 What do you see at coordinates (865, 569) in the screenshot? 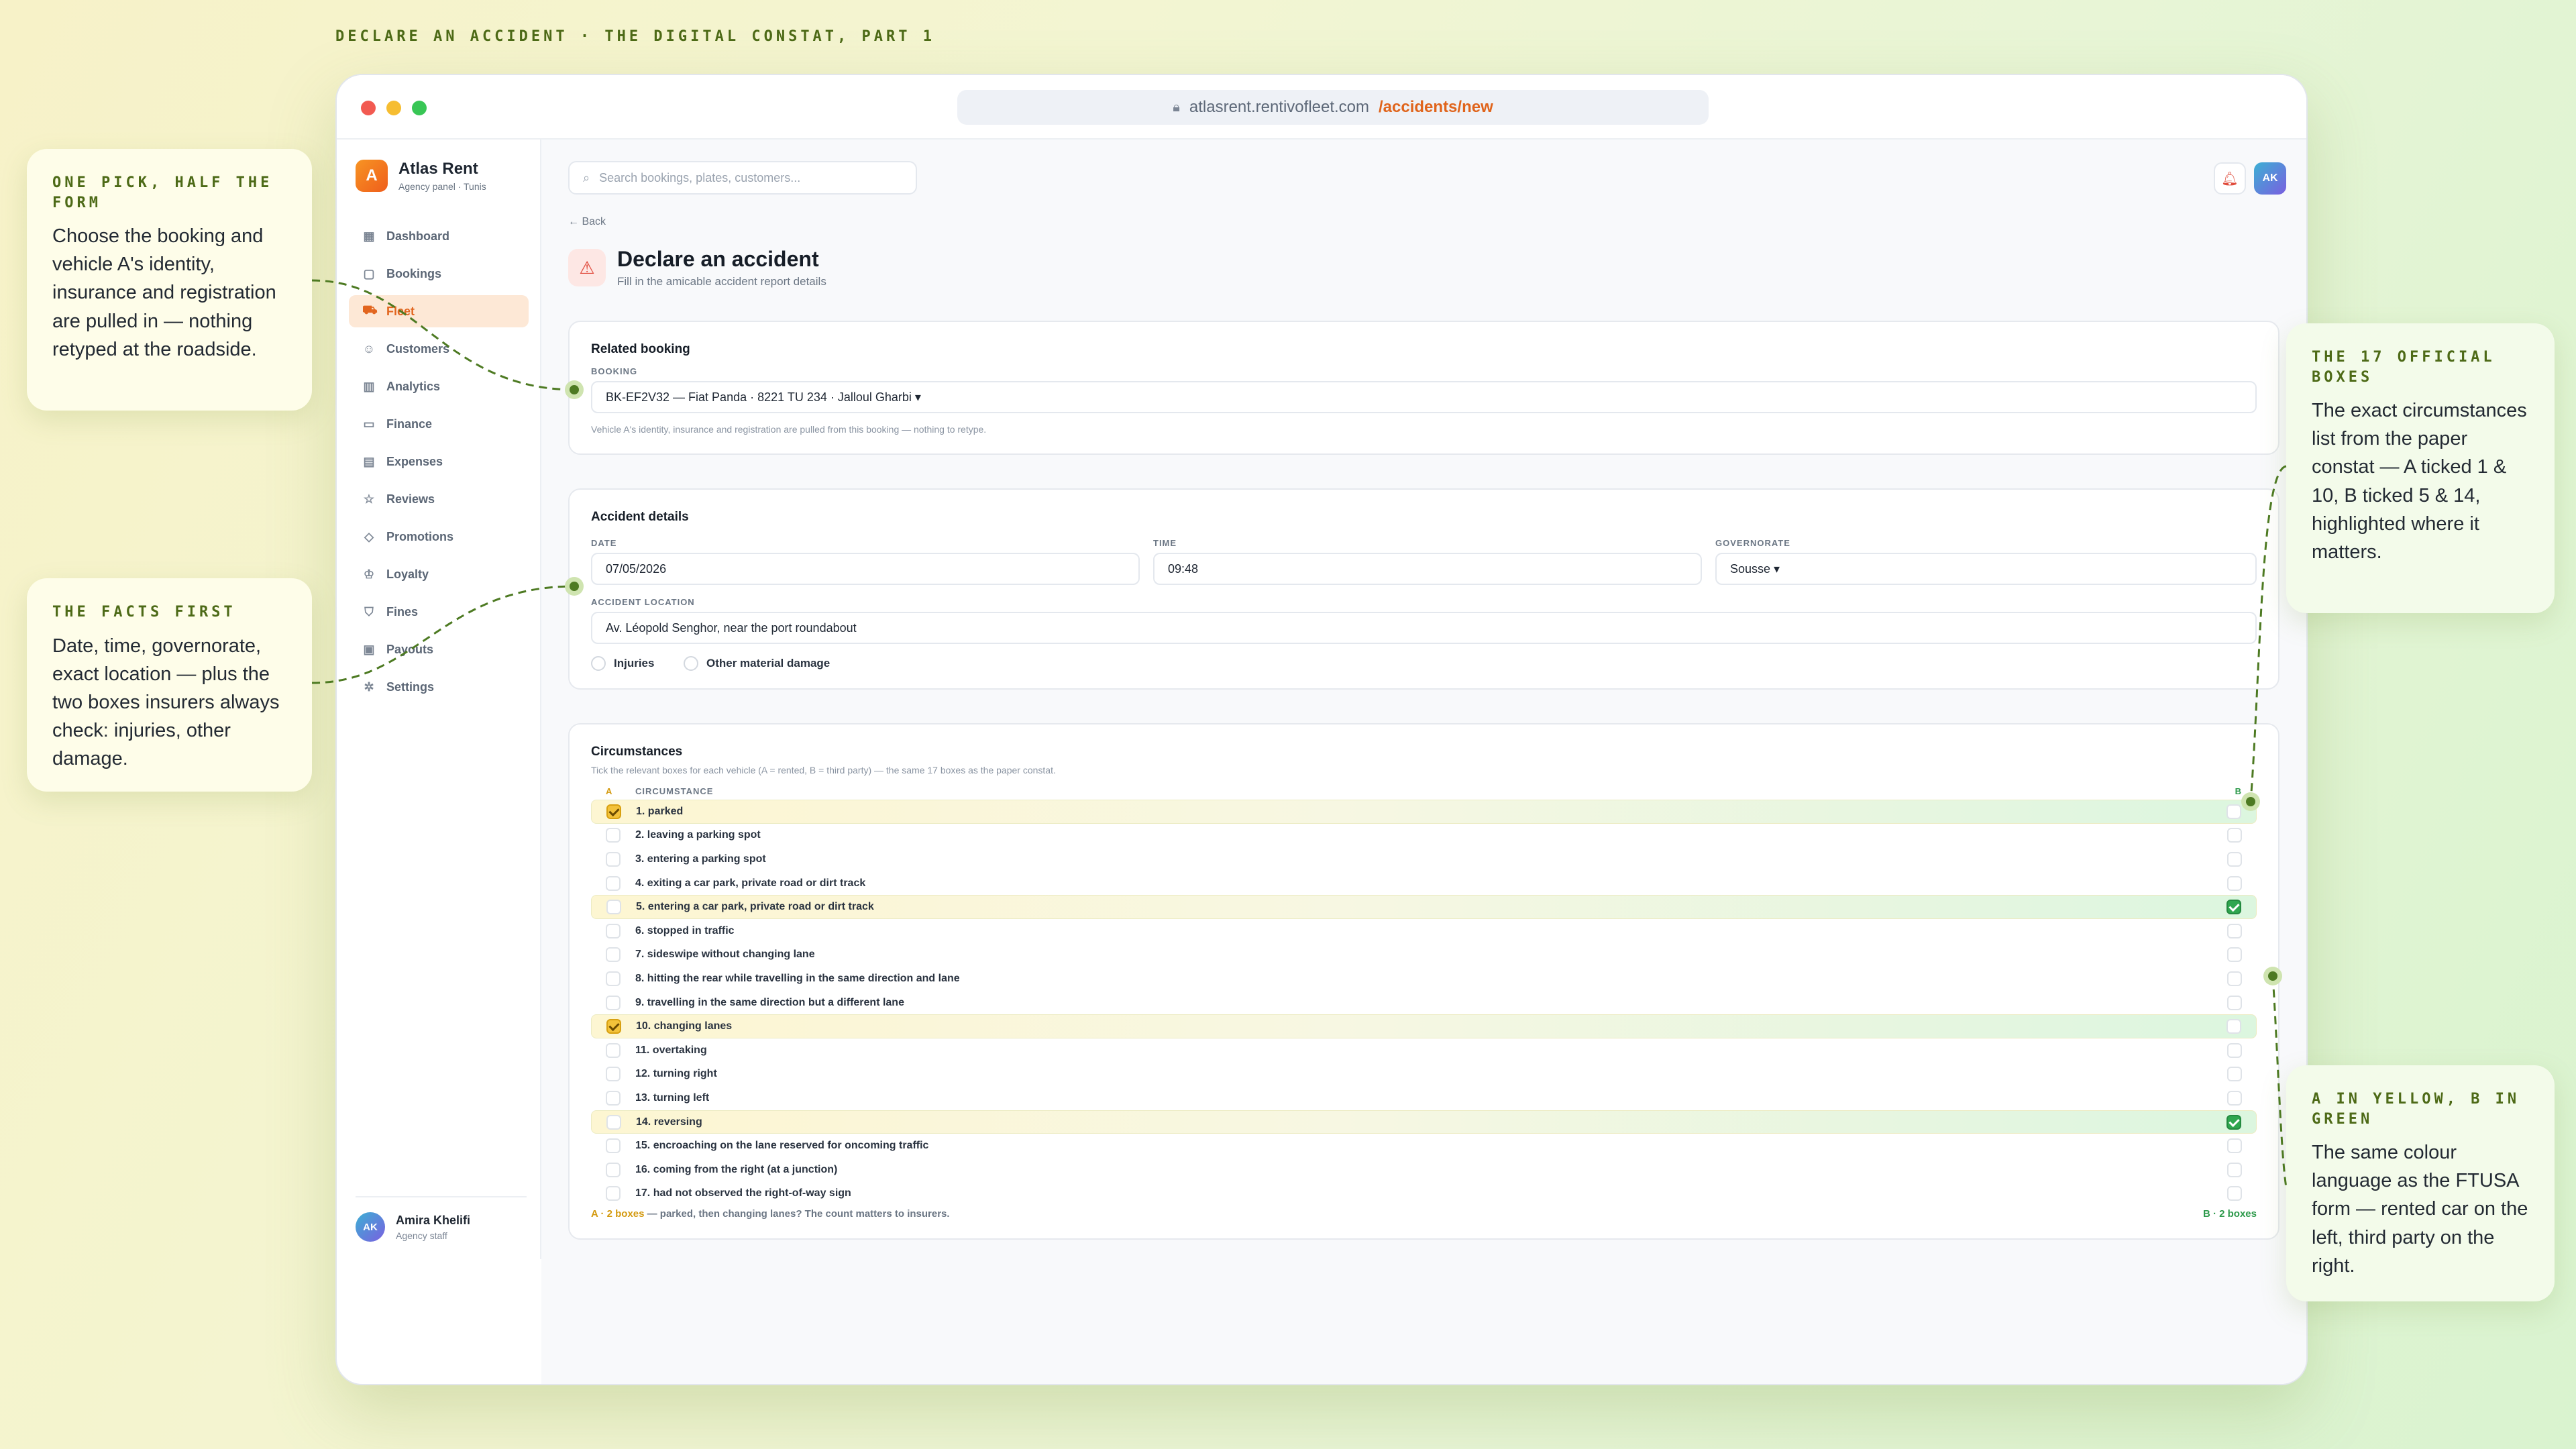
I see `date-field: 07/05/2026` at bounding box center [865, 569].